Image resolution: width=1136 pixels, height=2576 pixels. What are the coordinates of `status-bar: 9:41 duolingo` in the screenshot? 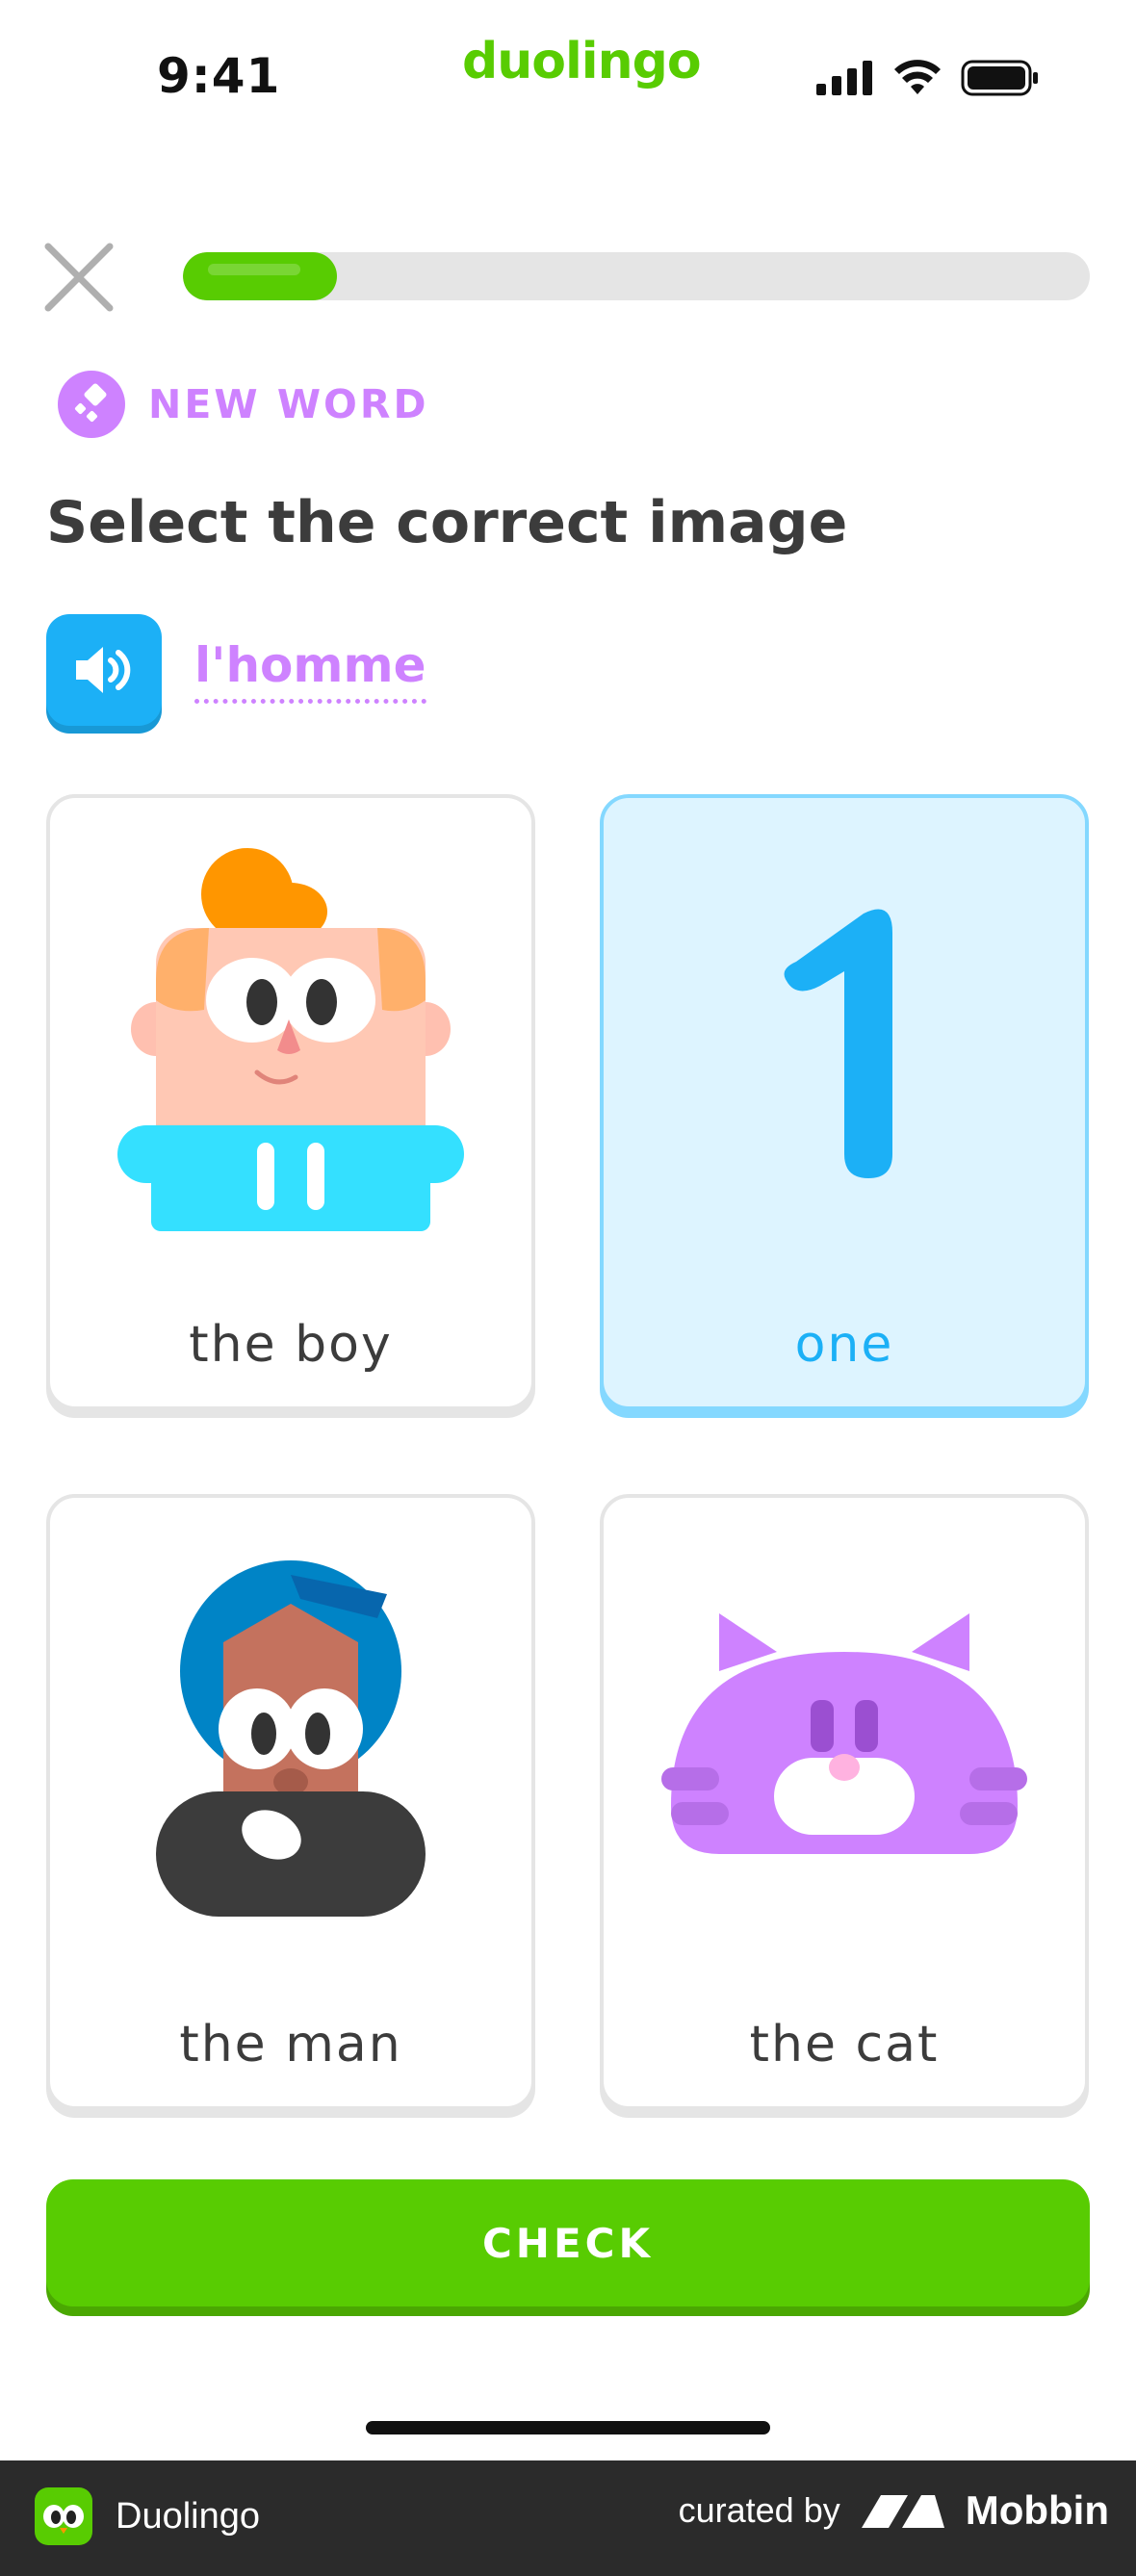 It's located at (568, 72).